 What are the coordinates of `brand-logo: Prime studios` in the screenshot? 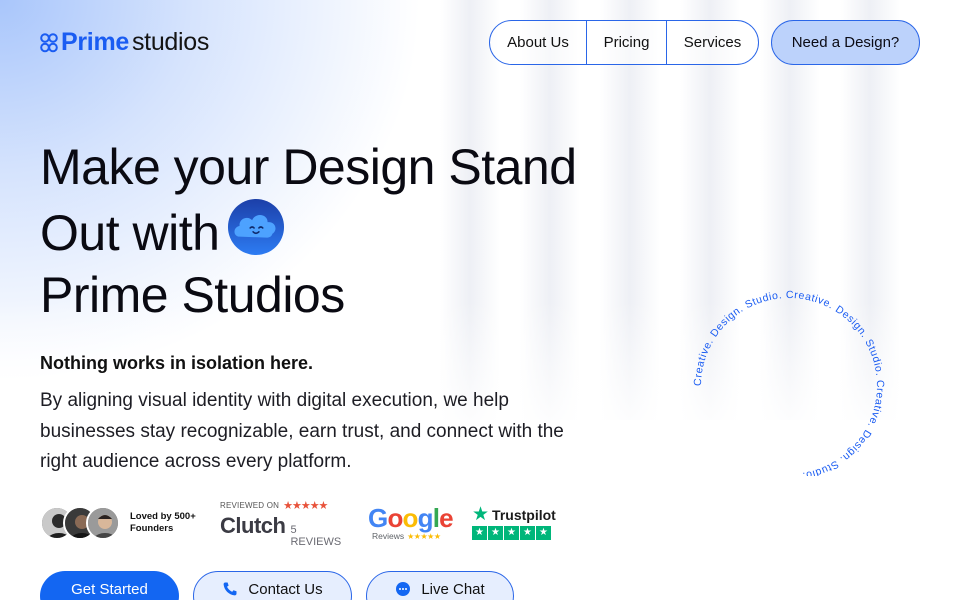 It's located at (124, 42).